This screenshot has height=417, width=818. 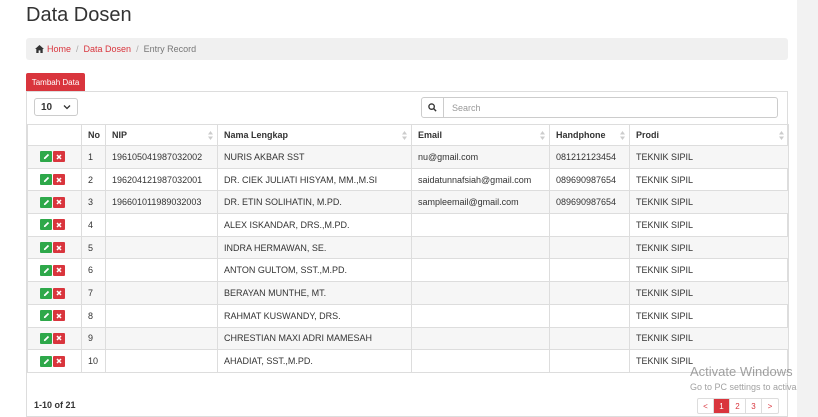 I want to click on per-page-value: 10, so click(x=47, y=107).